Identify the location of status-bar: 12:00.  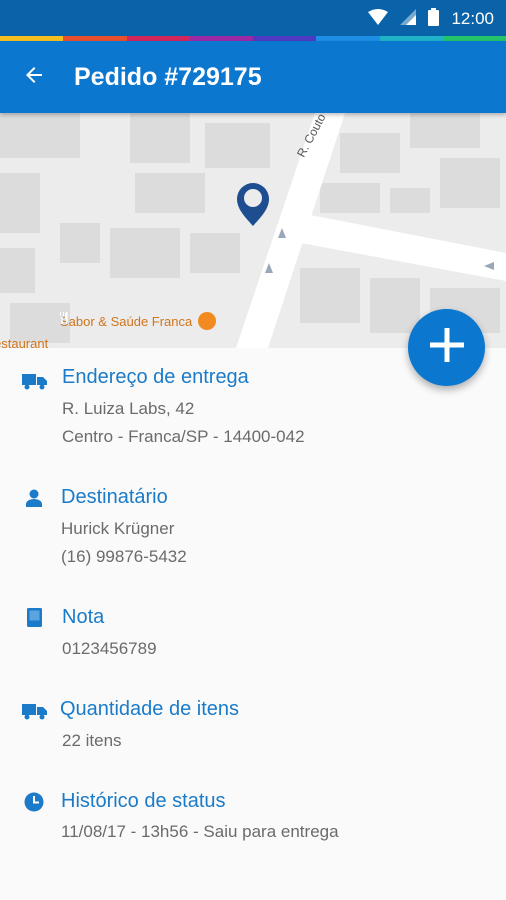
(253, 19).